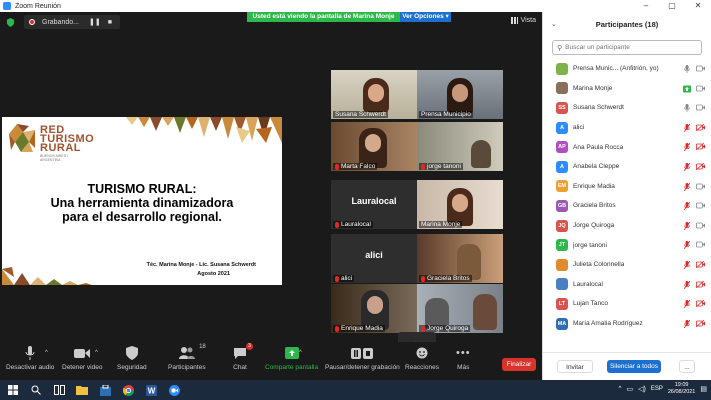 The width and height of the screenshot is (711, 400). What do you see at coordinates (362, 367) in the screenshot?
I see `pause-stop-recording-label: Pausar/detener grabación` at bounding box center [362, 367].